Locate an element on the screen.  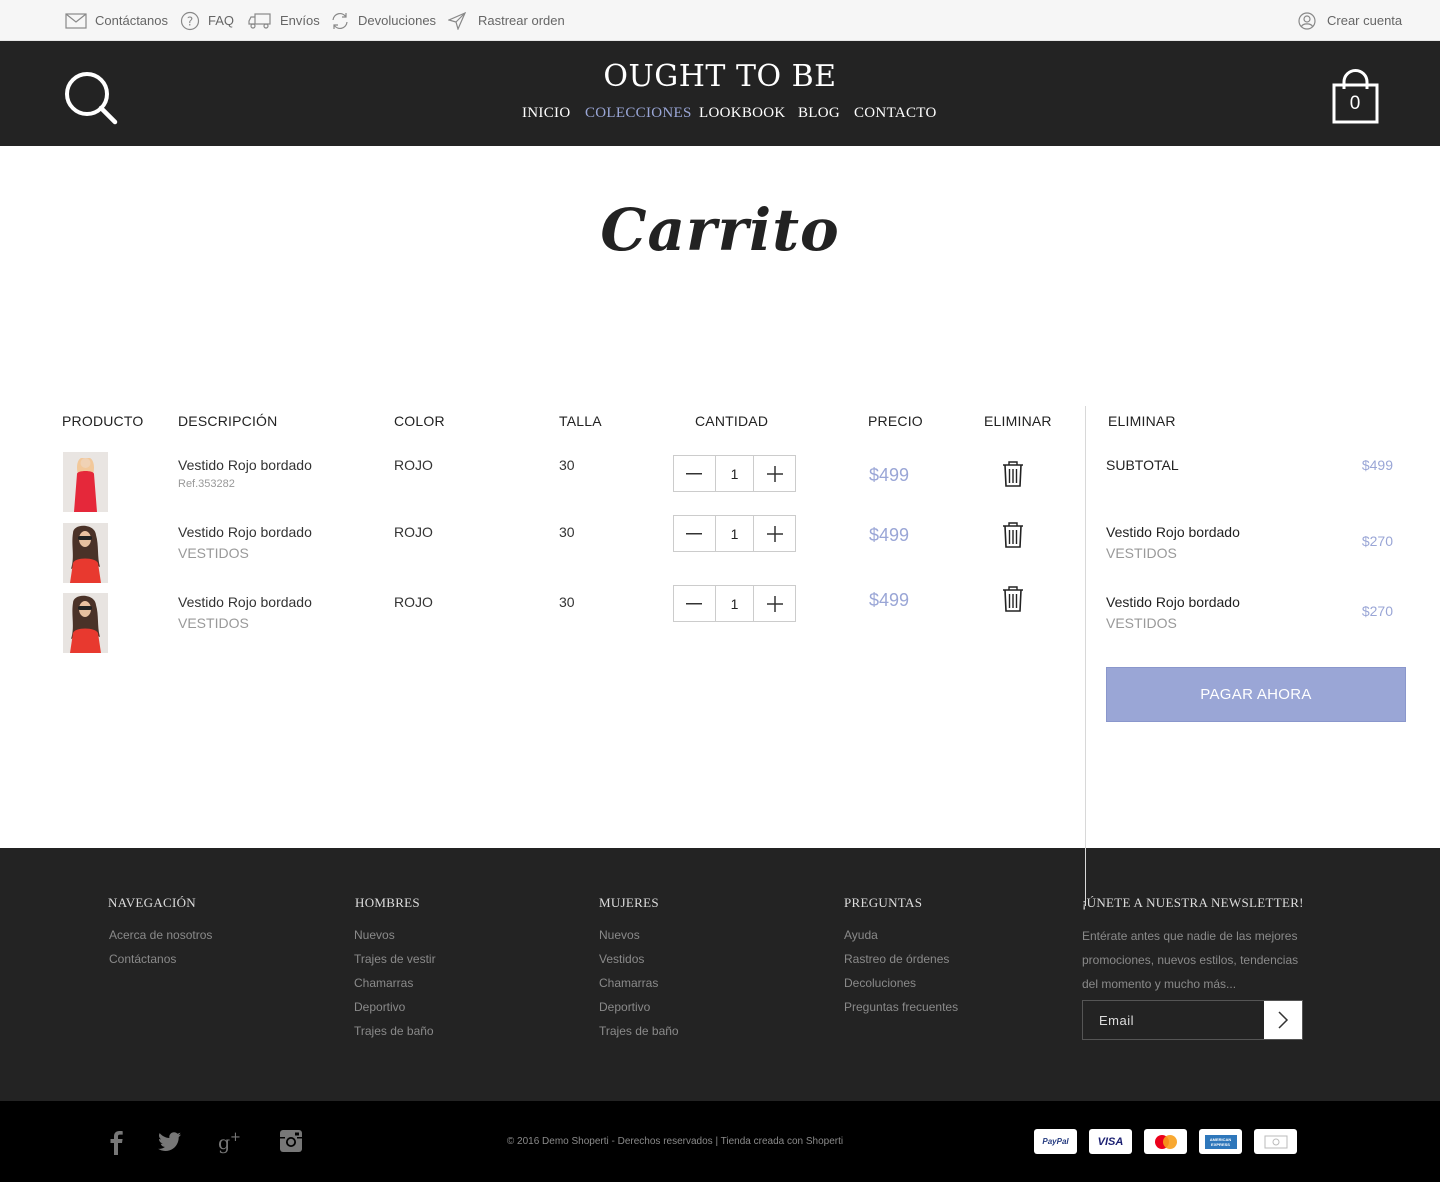
product-reference: Ref.353282 is located at coordinates (206, 484).